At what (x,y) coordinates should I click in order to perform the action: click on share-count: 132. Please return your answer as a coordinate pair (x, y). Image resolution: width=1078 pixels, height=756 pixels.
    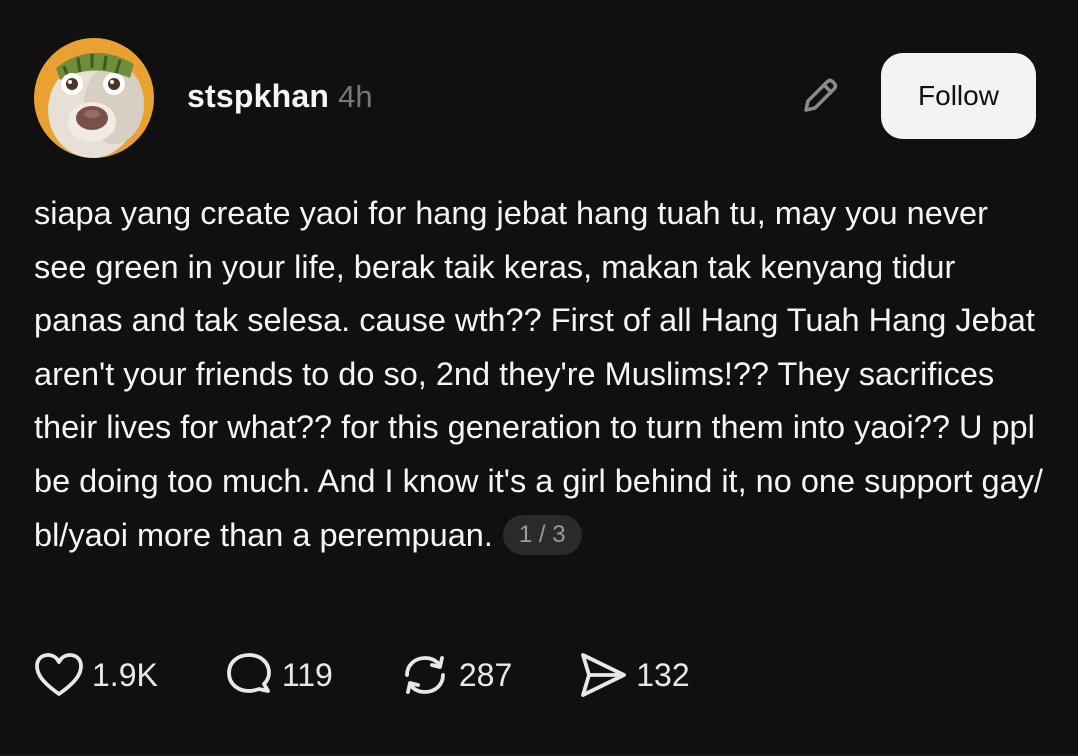
    Looking at the image, I should click on (663, 674).